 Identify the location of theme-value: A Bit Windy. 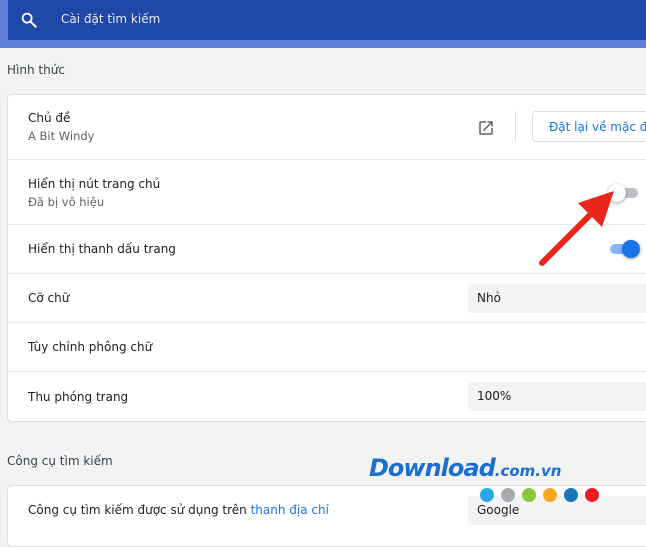
(61, 136).